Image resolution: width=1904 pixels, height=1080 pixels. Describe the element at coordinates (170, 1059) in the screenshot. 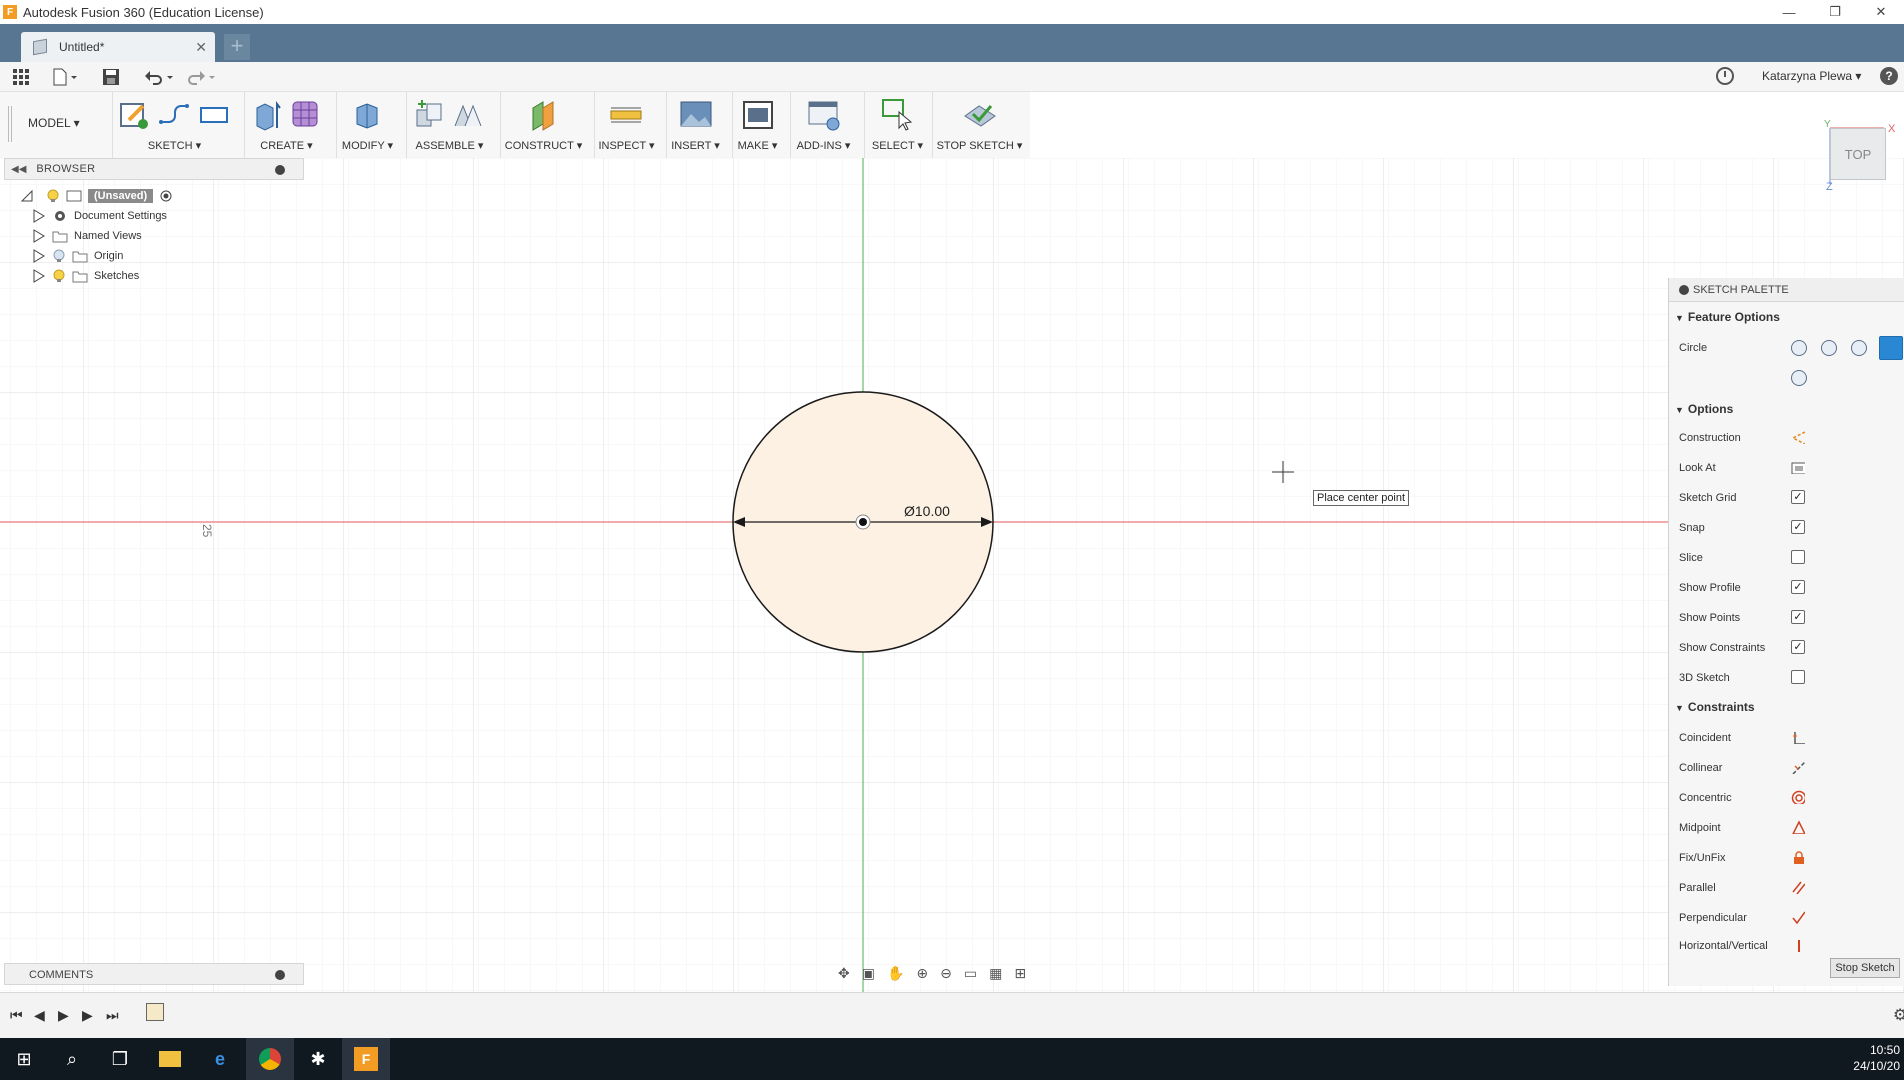

I see `file-explorer-icon` at that location.